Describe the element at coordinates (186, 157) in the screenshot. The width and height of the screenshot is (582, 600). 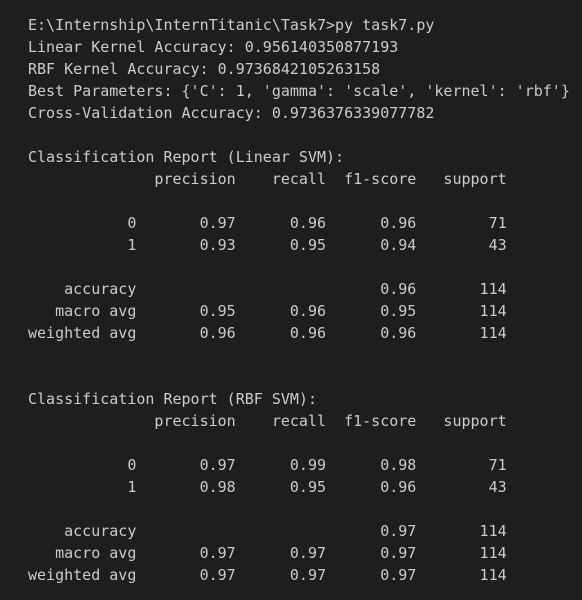
I see `linear-report-title: Classification Report (Linear SVM):` at that location.